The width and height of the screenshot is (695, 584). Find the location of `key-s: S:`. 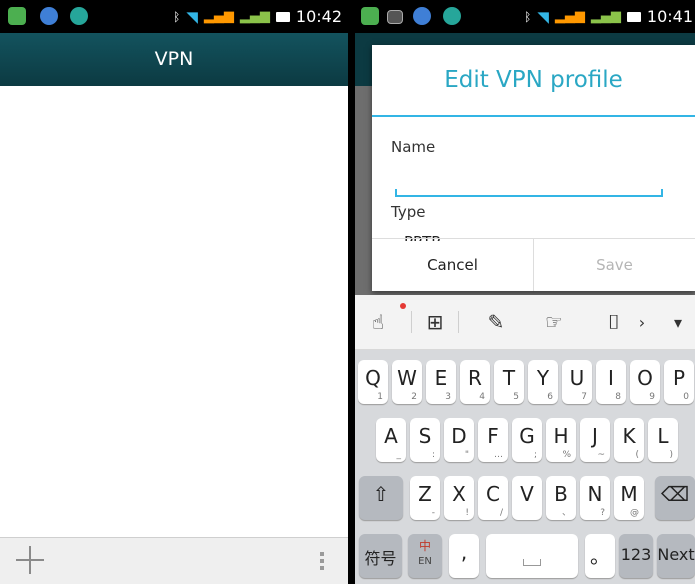

key-s: S: is located at coordinates (425, 440).